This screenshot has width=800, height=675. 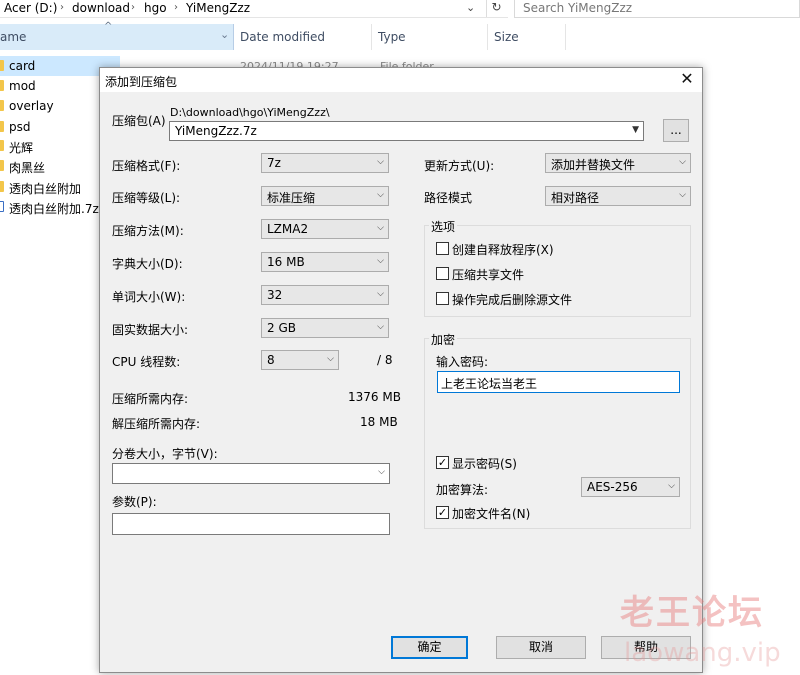 I want to click on list-item: overlay, so click(x=50, y=106).